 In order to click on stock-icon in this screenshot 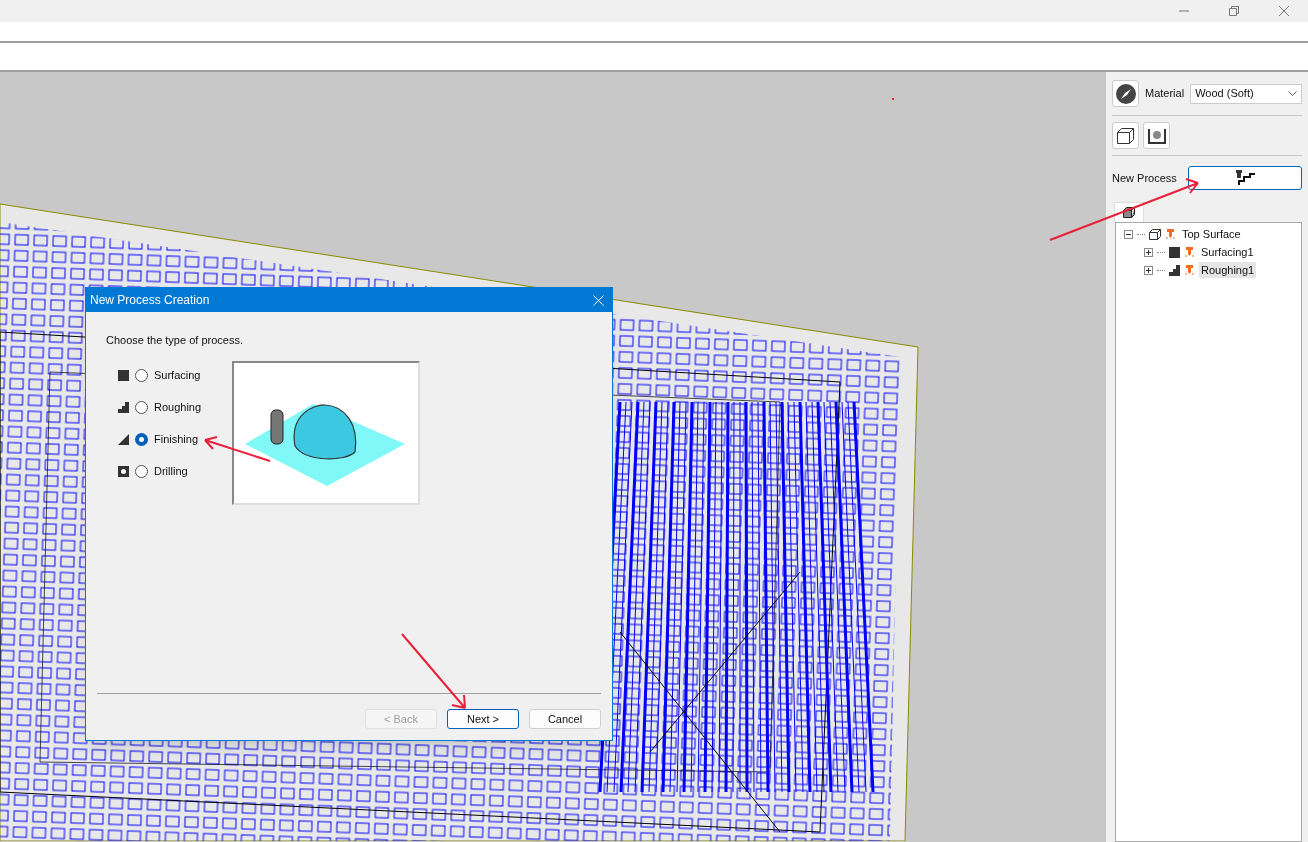, I will do `click(1156, 135)`.